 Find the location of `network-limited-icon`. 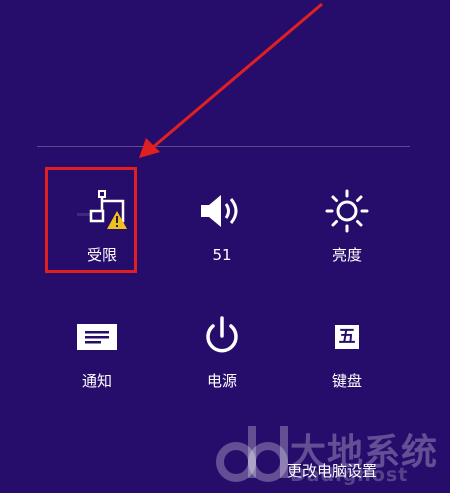

network-limited-icon is located at coordinates (102, 211).